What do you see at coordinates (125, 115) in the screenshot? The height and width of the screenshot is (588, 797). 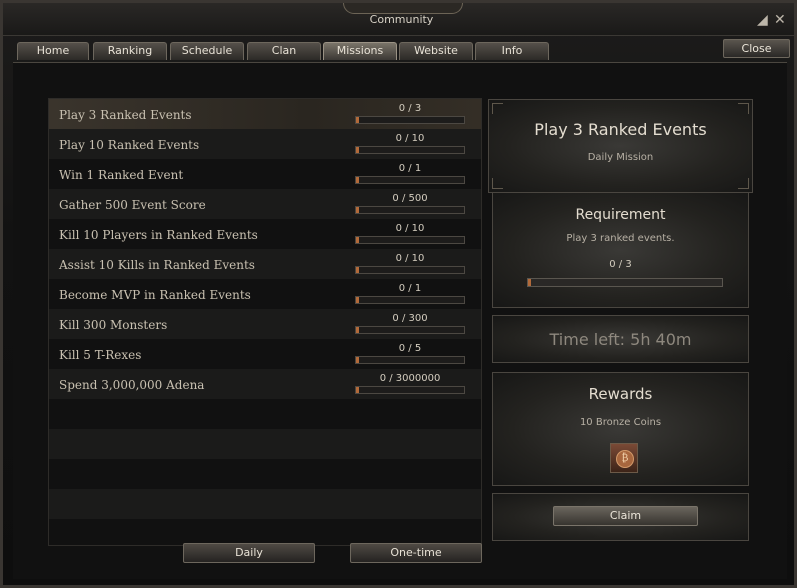 I see `mission-name: Play 3 Ranked Events` at bounding box center [125, 115].